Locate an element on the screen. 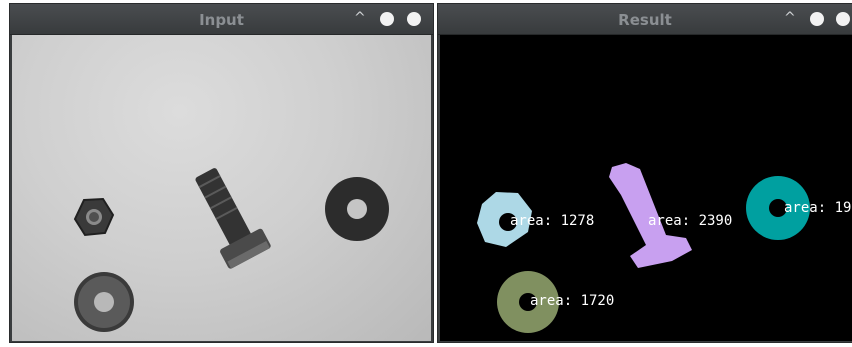 The height and width of the screenshot is (347, 852). result-close-icon is located at coordinates (843, 19).